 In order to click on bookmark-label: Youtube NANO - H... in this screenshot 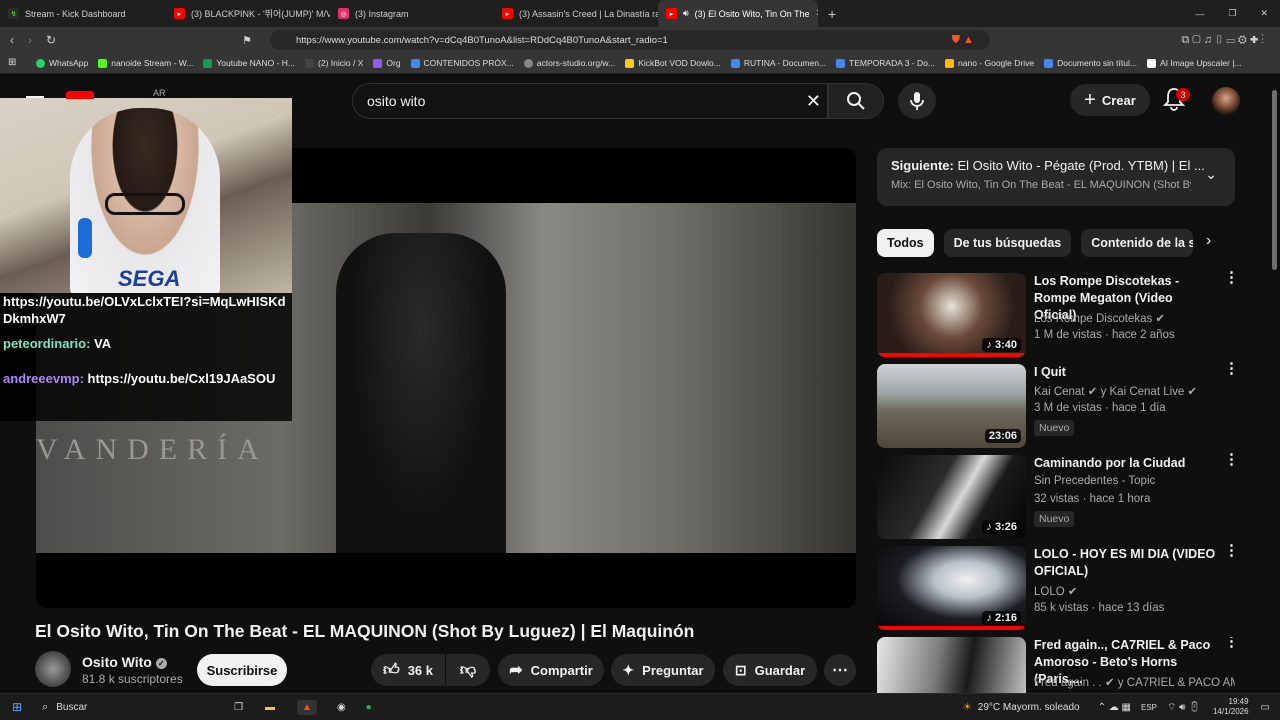, I will do `click(256, 63)`.